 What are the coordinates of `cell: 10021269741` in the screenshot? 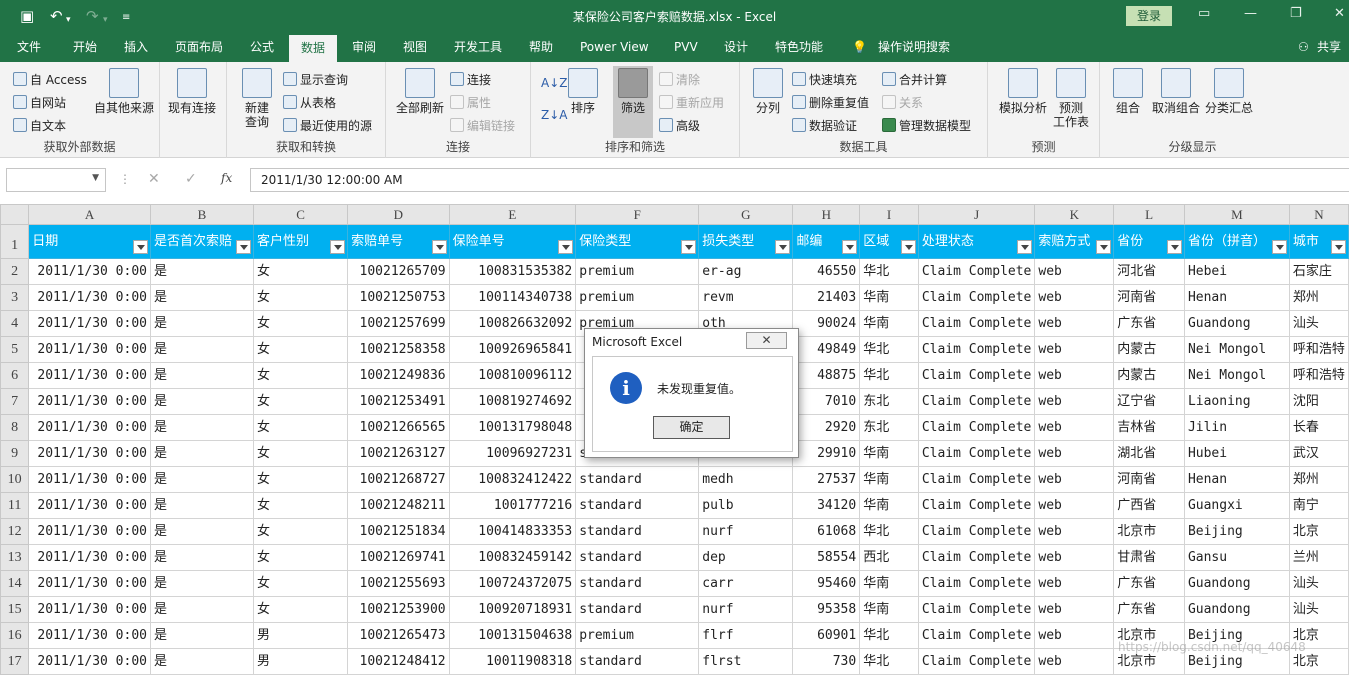 It's located at (398, 557).